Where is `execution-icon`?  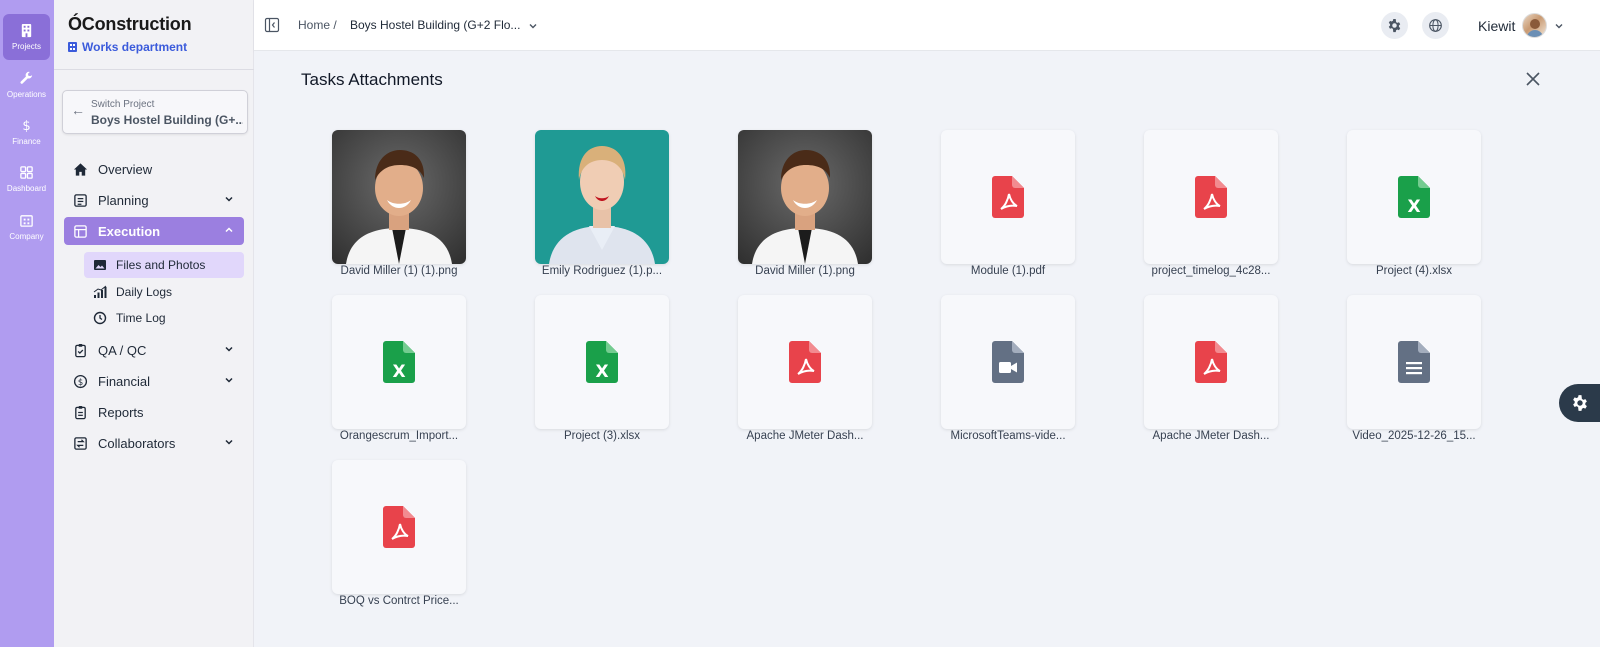
execution-icon is located at coordinates (80, 231).